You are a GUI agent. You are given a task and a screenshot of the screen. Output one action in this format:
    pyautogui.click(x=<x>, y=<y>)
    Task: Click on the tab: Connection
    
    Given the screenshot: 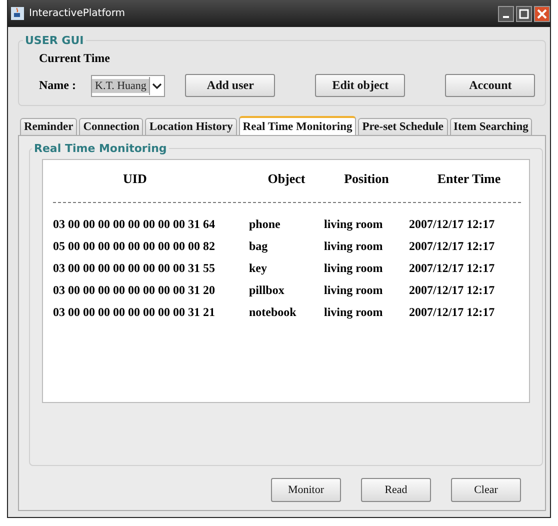 What is the action you would take?
    pyautogui.click(x=111, y=126)
    